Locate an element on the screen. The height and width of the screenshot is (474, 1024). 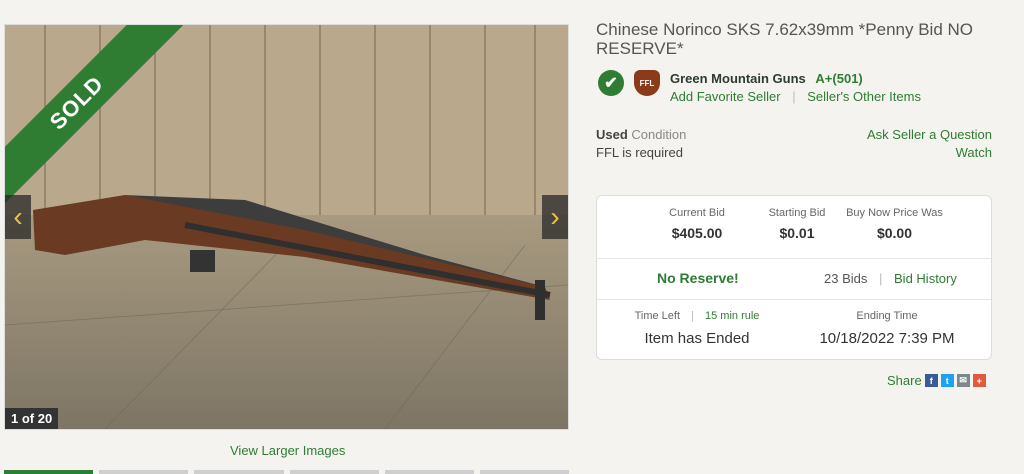
bid-history-link: Bid History is located at coordinates (925, 278).